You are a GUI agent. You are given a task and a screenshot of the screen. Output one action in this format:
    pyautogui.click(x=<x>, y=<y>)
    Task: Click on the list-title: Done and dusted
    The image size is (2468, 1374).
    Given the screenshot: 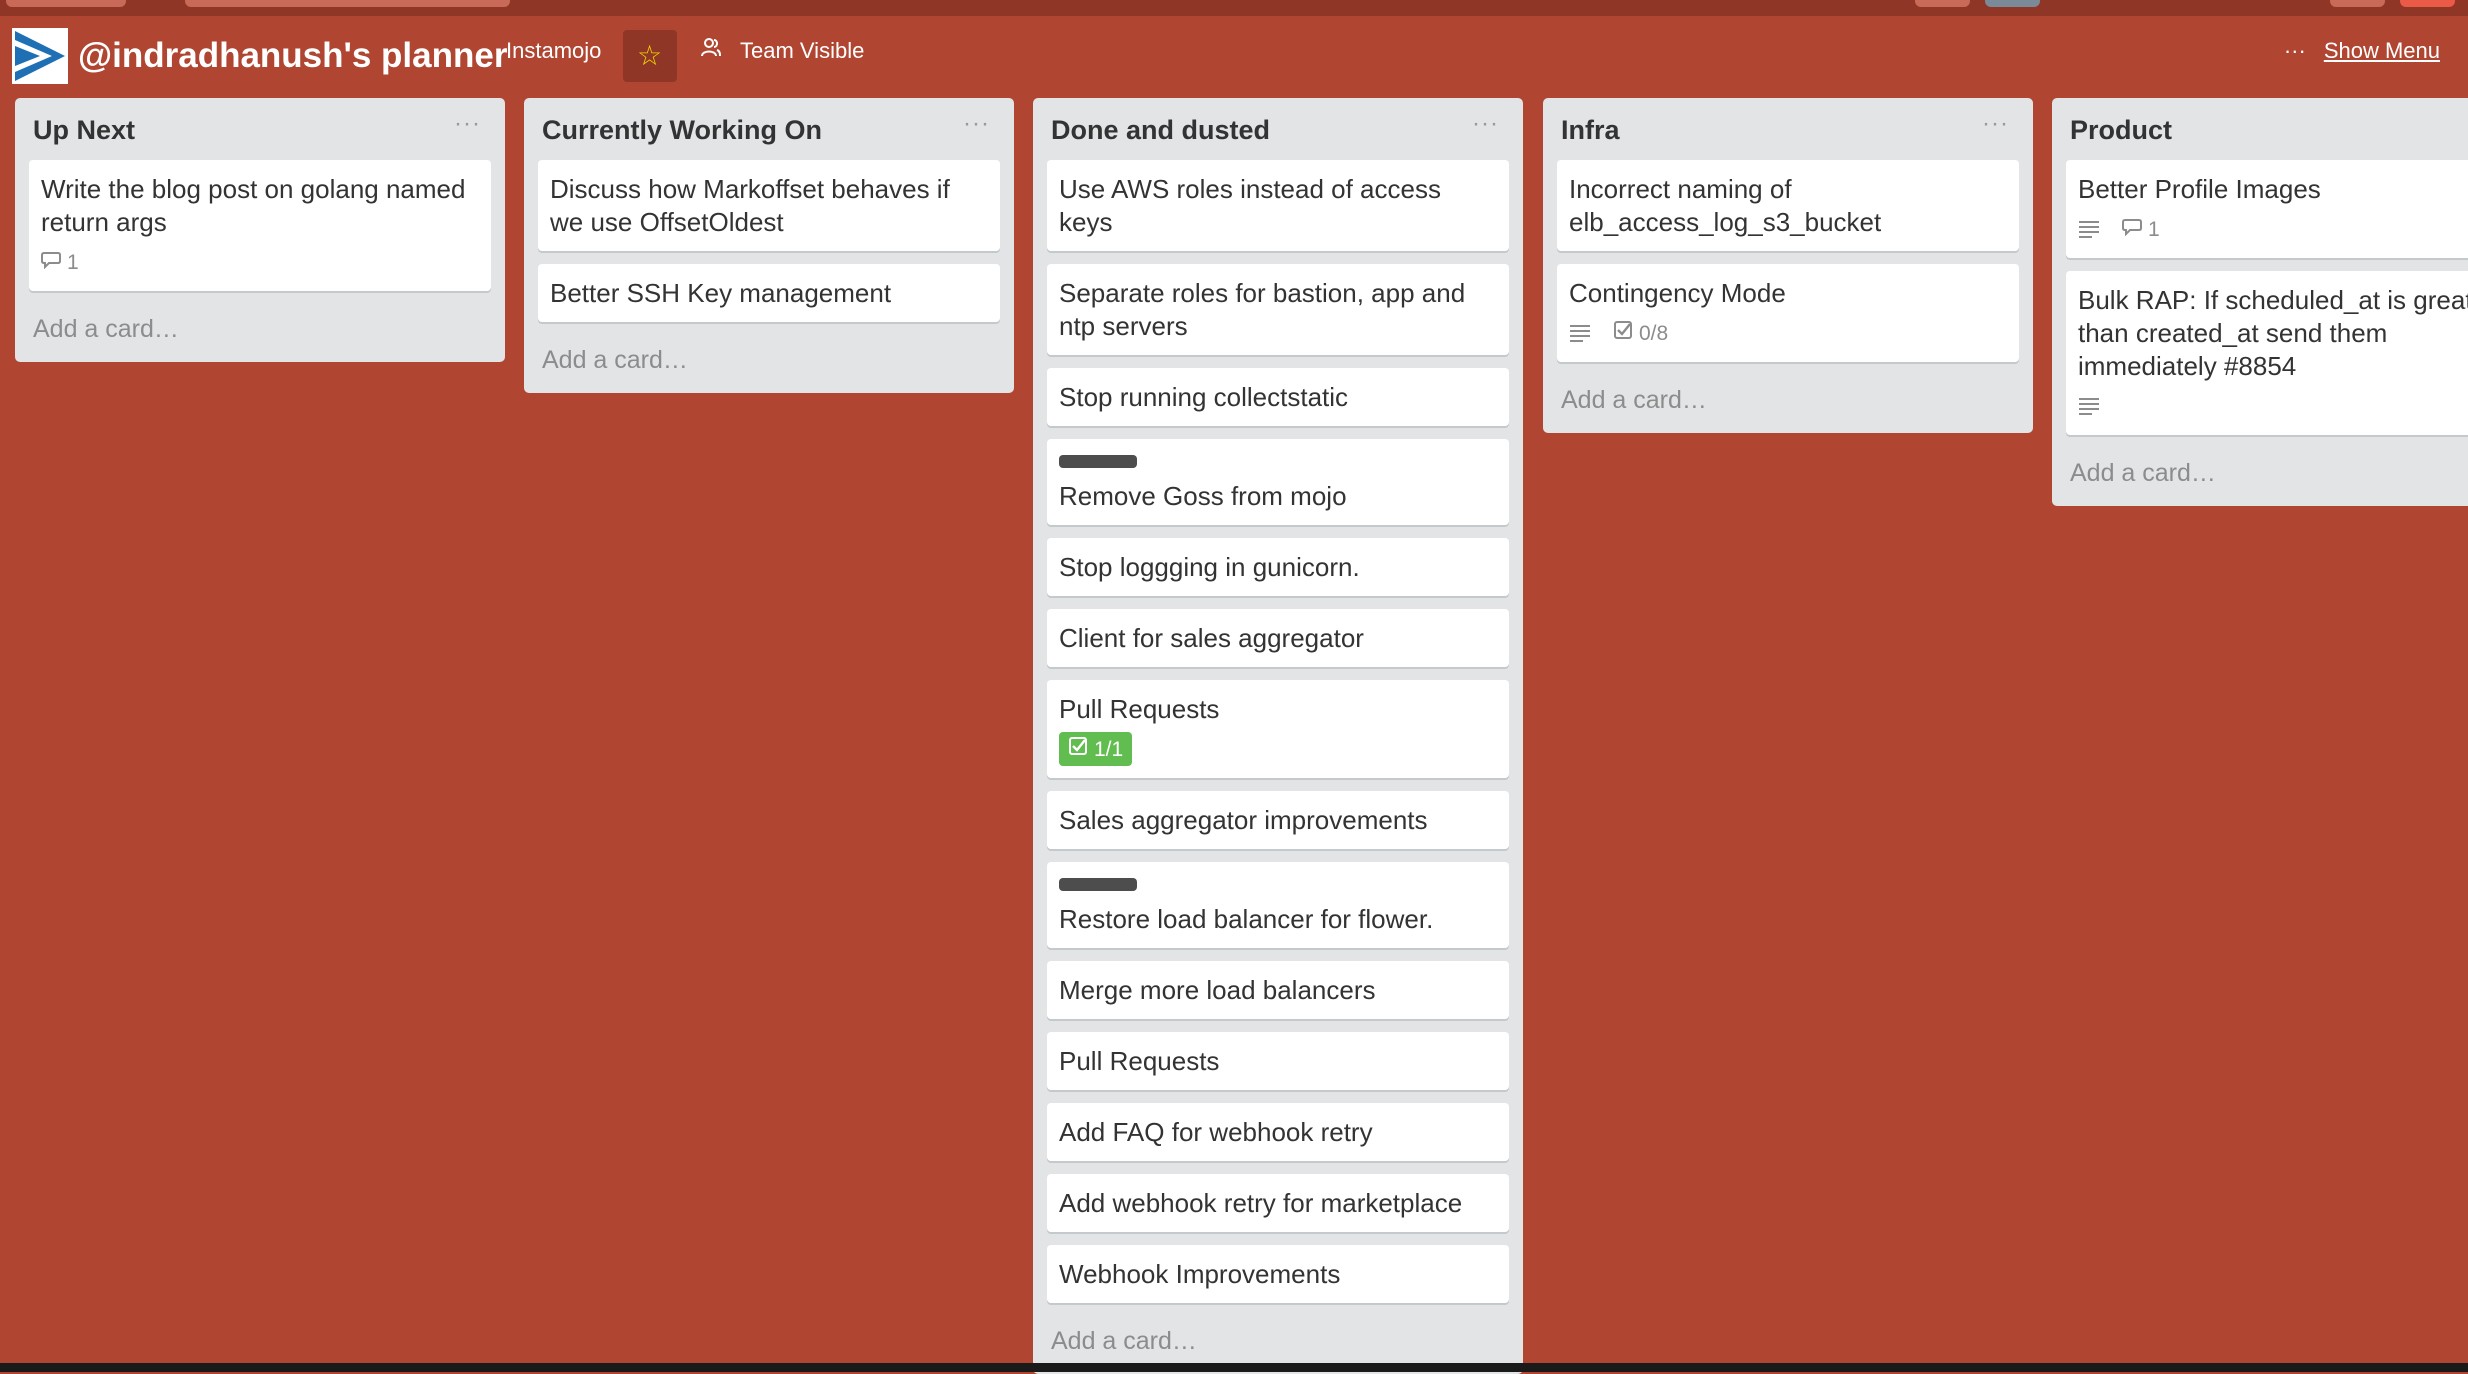 What is the action you would take?
    pyautogui.click(x=1160, y=130)
    